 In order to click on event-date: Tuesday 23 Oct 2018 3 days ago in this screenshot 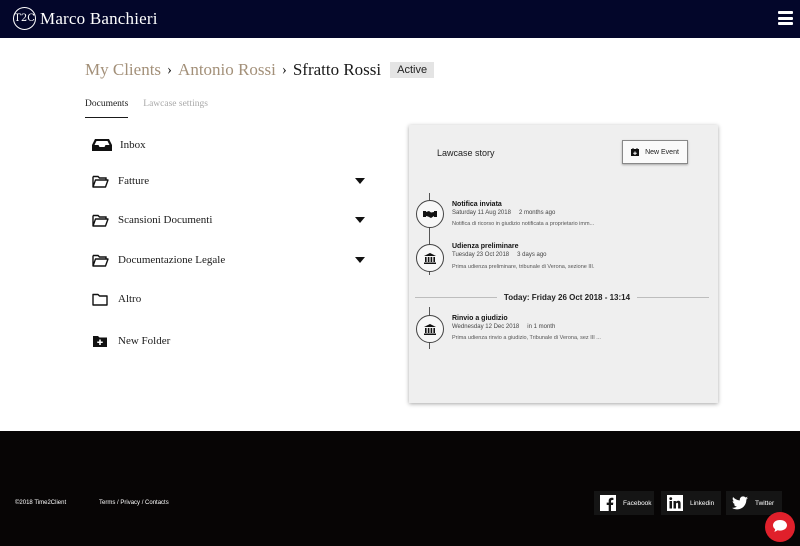, I will do `click(499, 255)`.